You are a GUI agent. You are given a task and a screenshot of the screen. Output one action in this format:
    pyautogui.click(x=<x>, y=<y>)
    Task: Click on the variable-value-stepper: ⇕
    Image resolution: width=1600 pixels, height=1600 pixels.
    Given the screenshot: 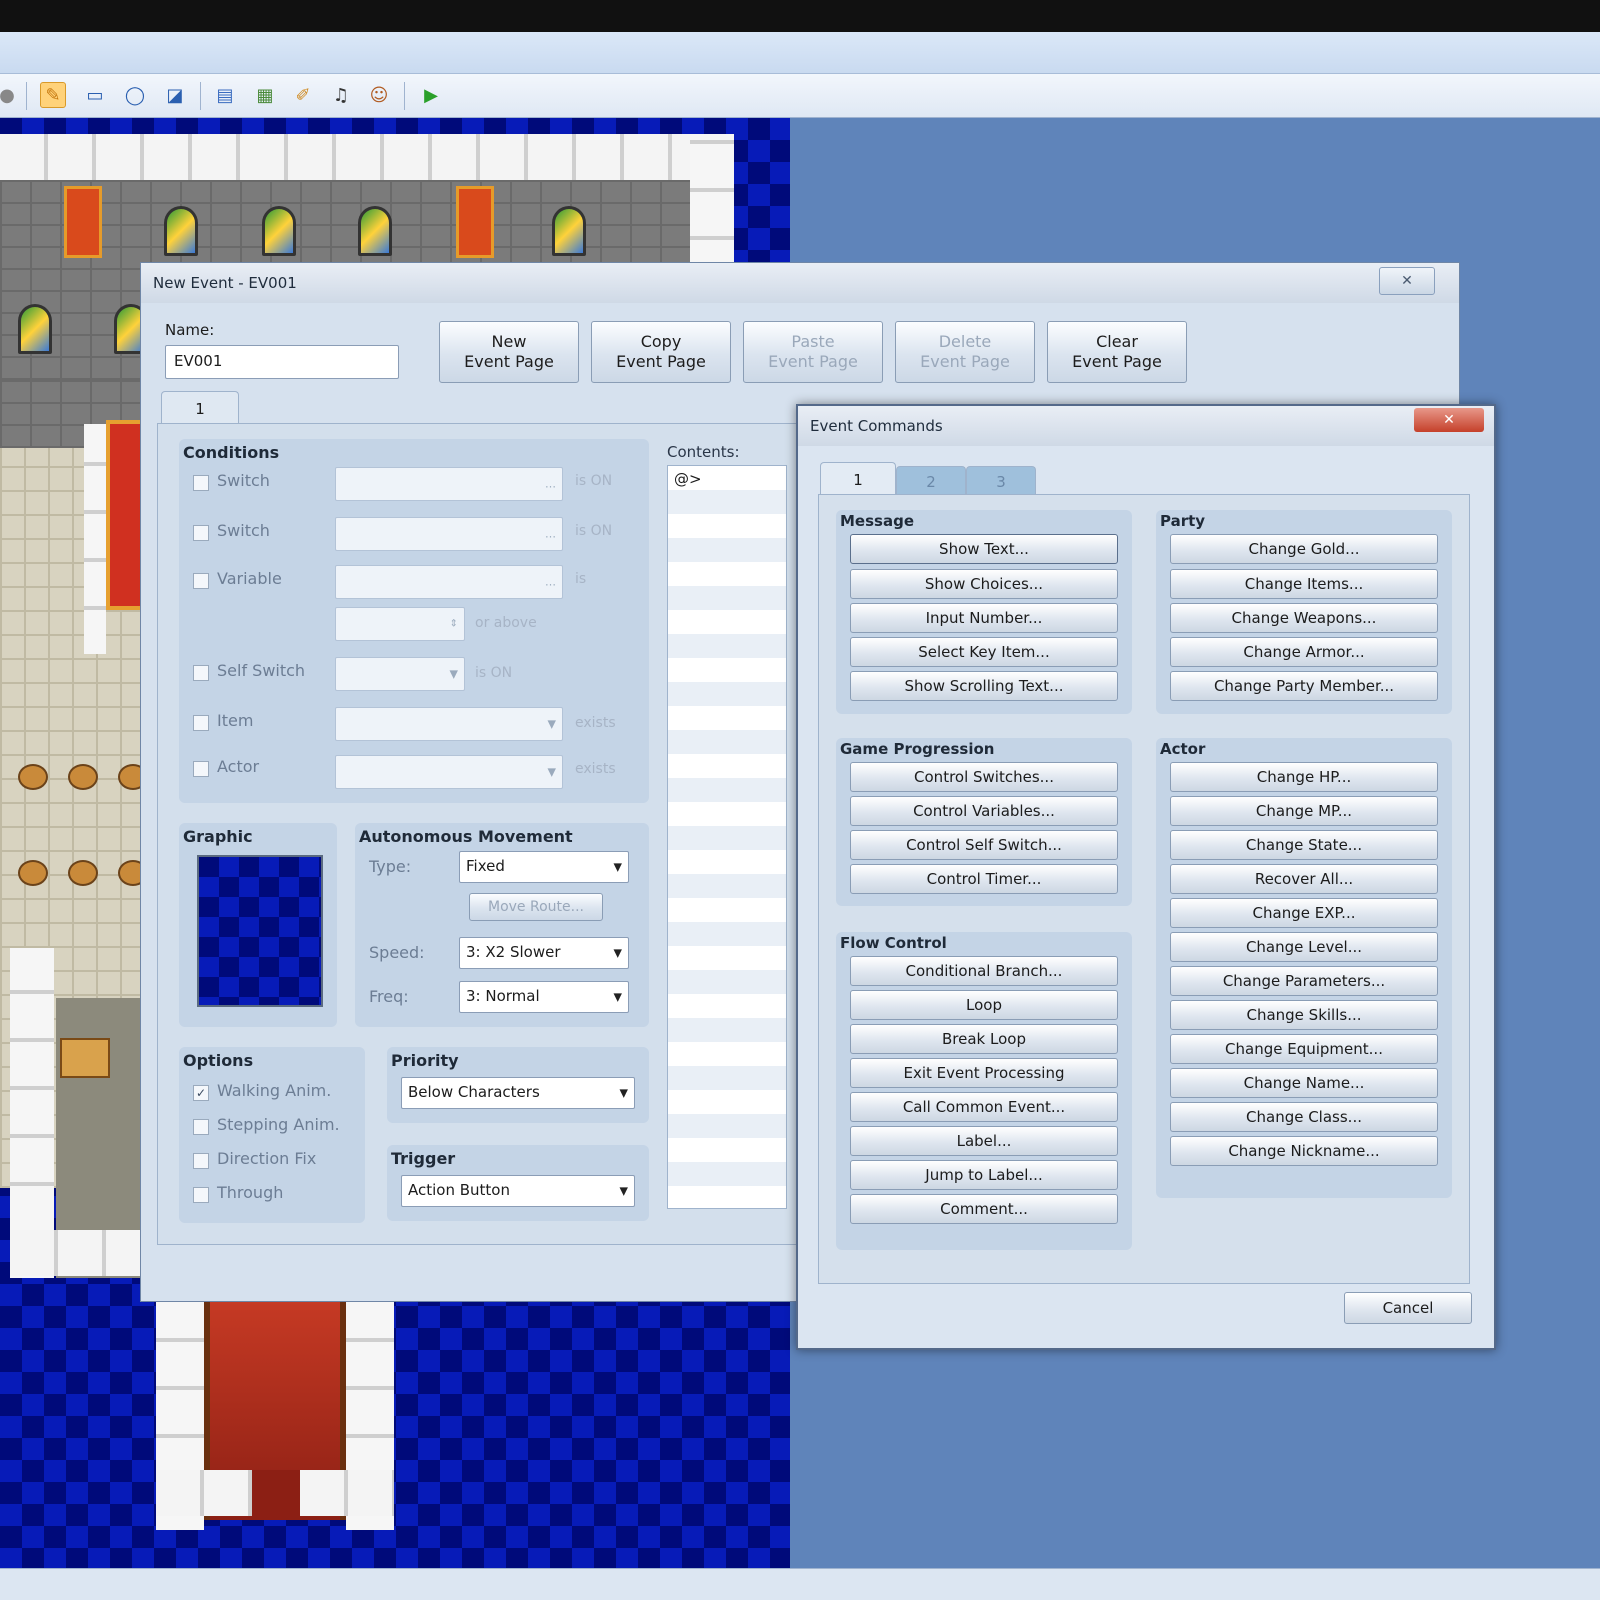 What is the action you would take?
    pyautogui.click(x=400, y=624)
    